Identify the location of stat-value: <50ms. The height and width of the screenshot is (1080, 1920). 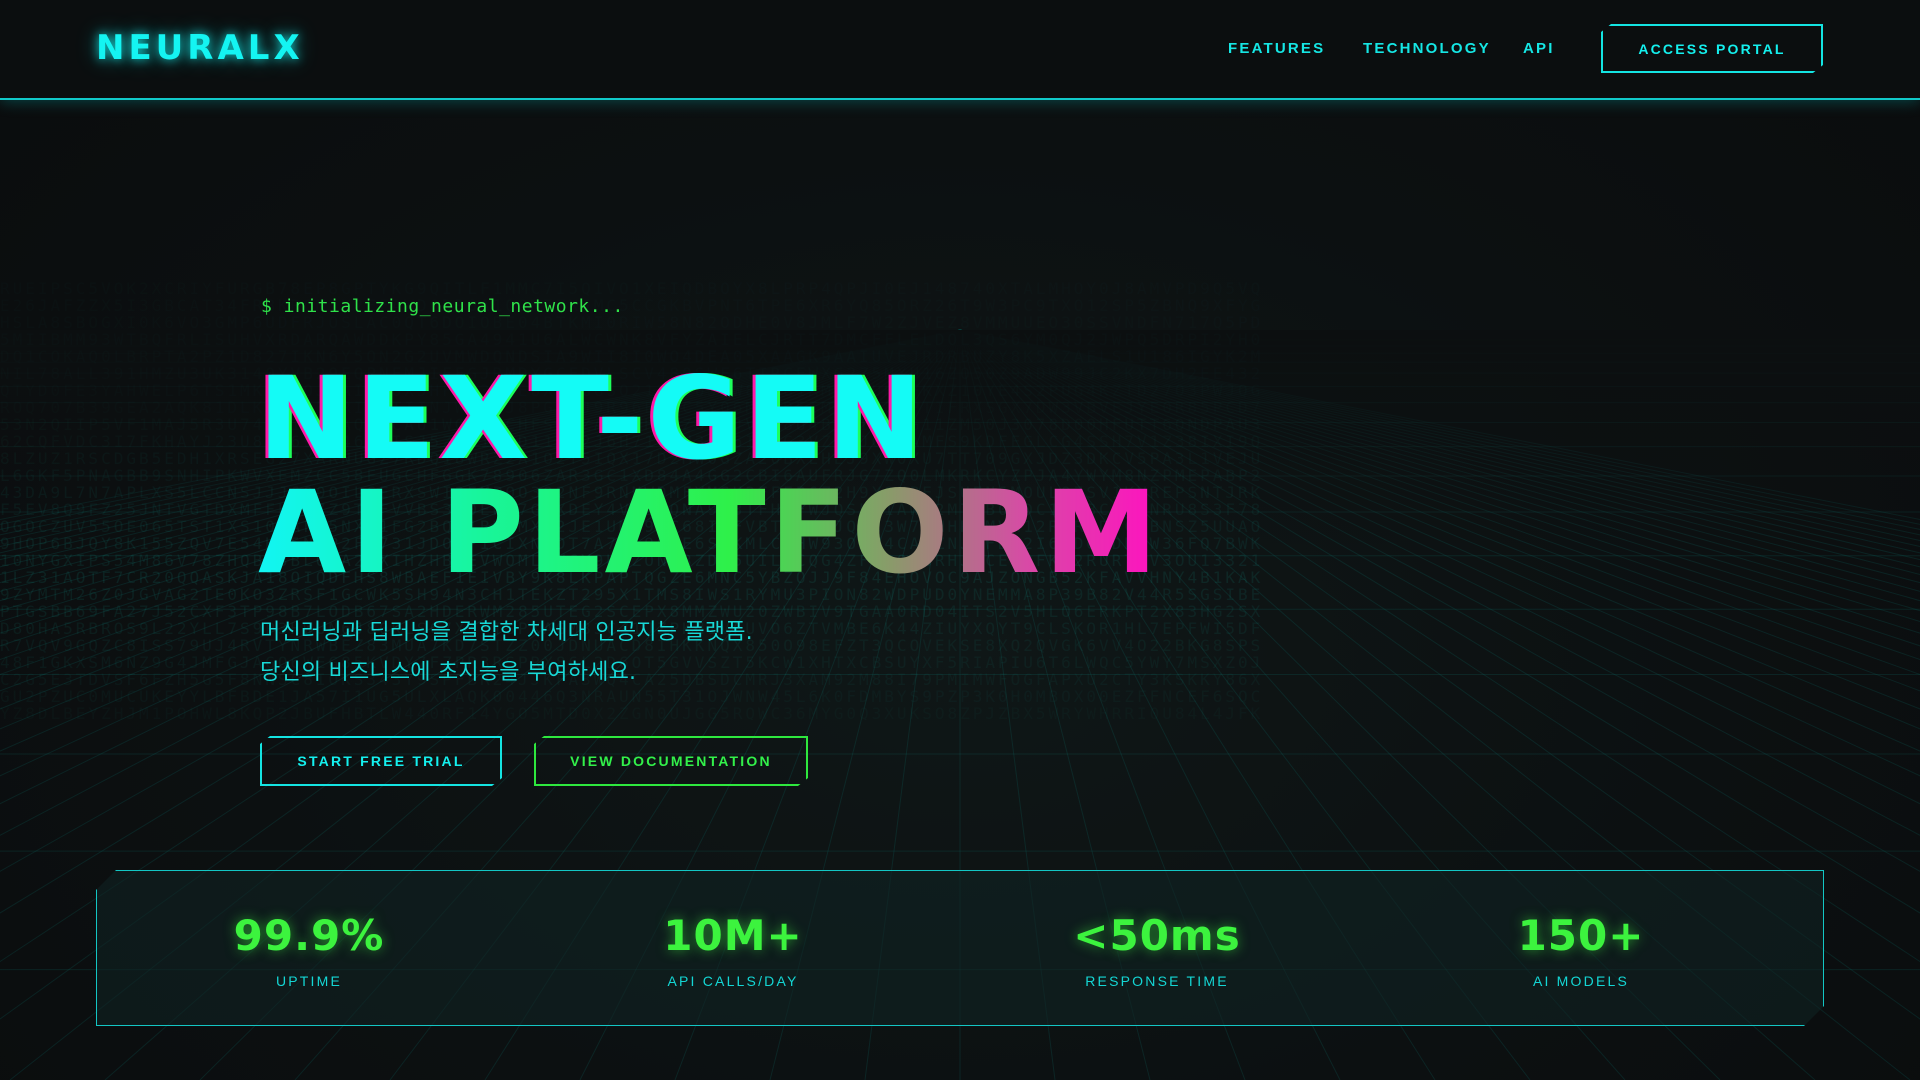
(1157, 935).